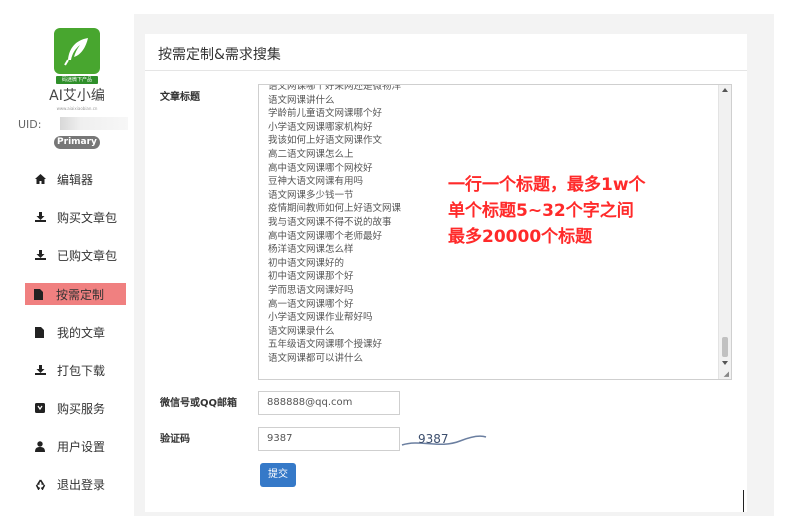  I want to click on title-line: 语文网课录什么, so click(301, 331).